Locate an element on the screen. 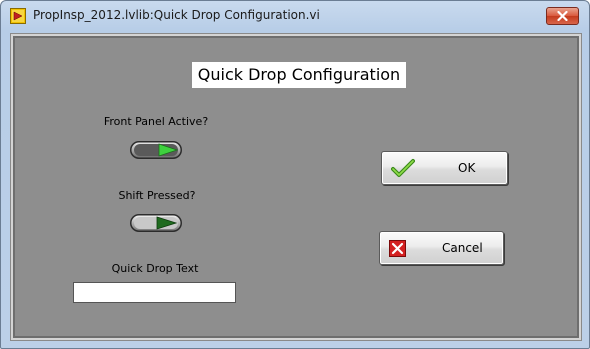 The image size is (590, 349). close-button is located at coordinates (562, 16).